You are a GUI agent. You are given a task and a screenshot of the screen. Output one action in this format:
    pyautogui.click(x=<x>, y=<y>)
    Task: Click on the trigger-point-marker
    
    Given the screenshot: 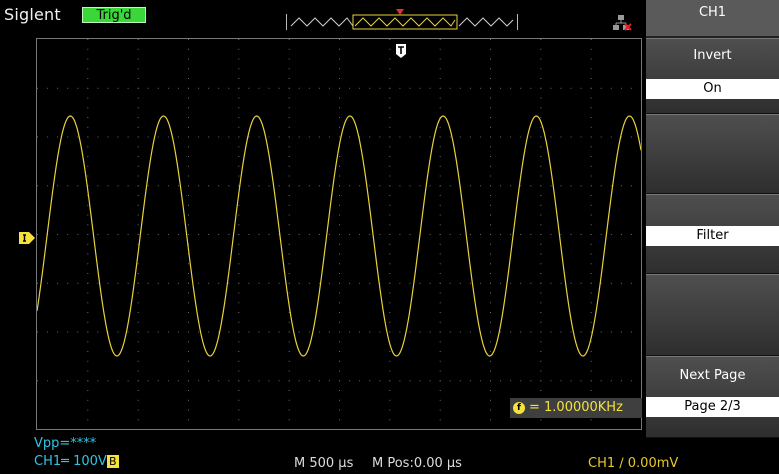 What is the action you would take?
    pyautogui.click(x=400, y=7)
    